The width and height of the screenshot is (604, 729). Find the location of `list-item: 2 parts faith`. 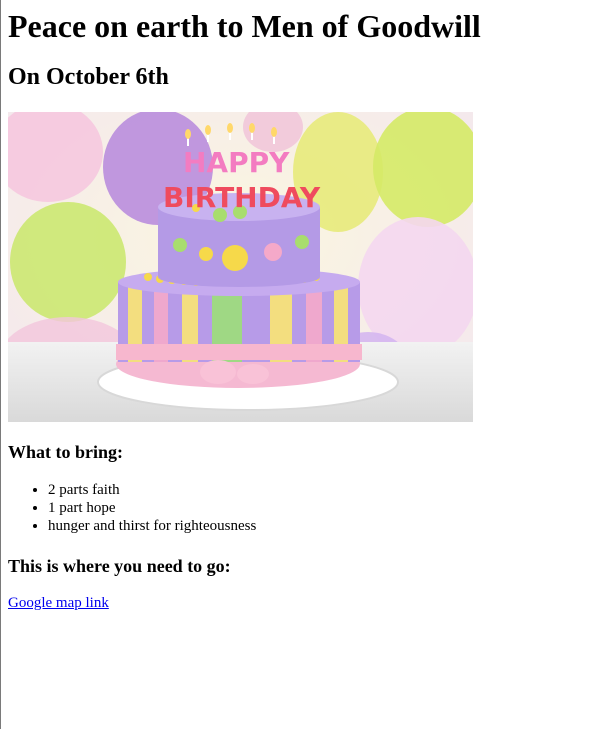

list-item: 2 parts faith is located at coordinates (152, 490).